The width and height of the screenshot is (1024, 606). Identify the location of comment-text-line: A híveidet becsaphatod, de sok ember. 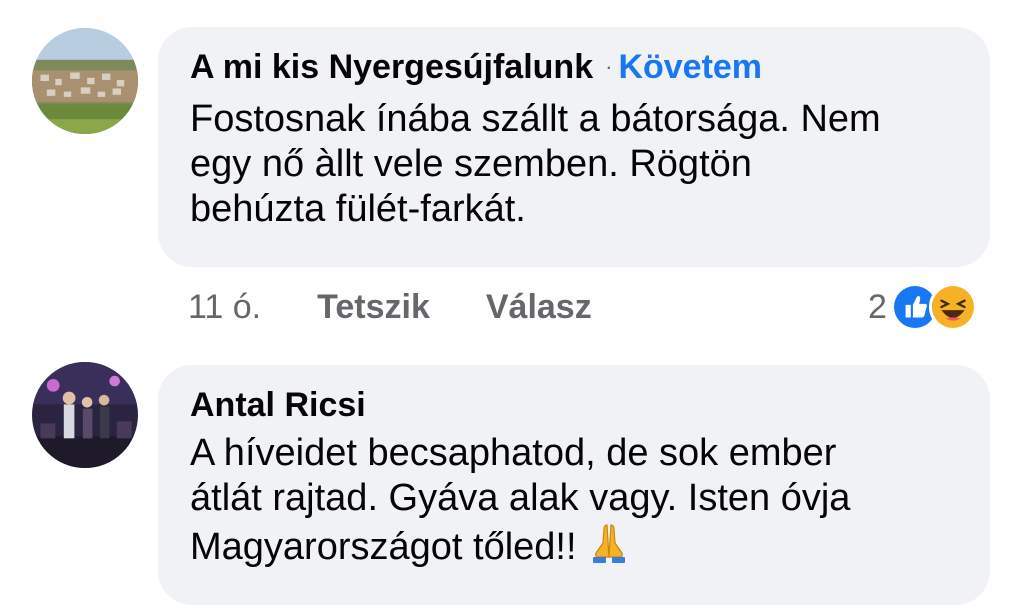
(513, 453).